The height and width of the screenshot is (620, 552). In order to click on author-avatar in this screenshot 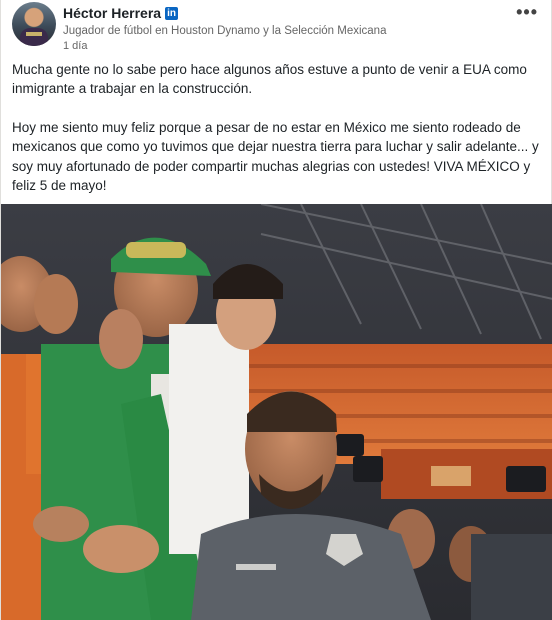, I will do `click(34, 24)`.